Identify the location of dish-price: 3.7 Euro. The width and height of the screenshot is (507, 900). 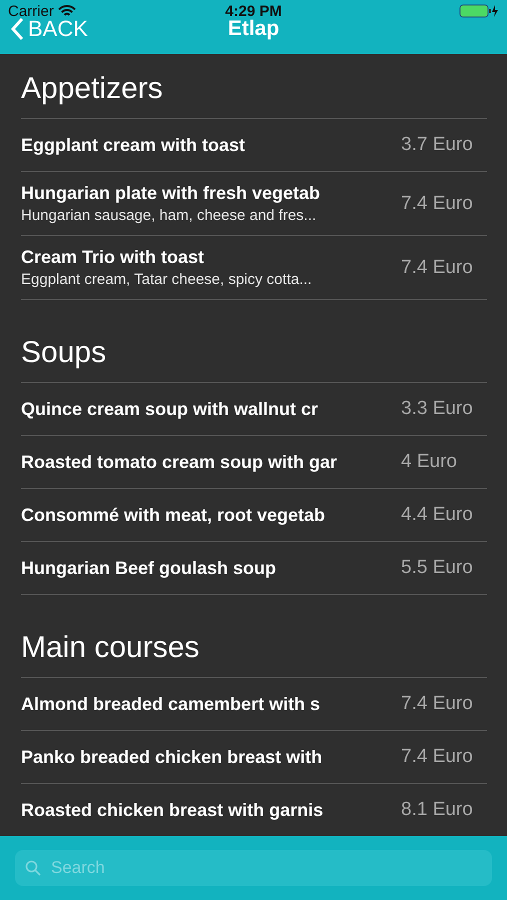
(437, 145).